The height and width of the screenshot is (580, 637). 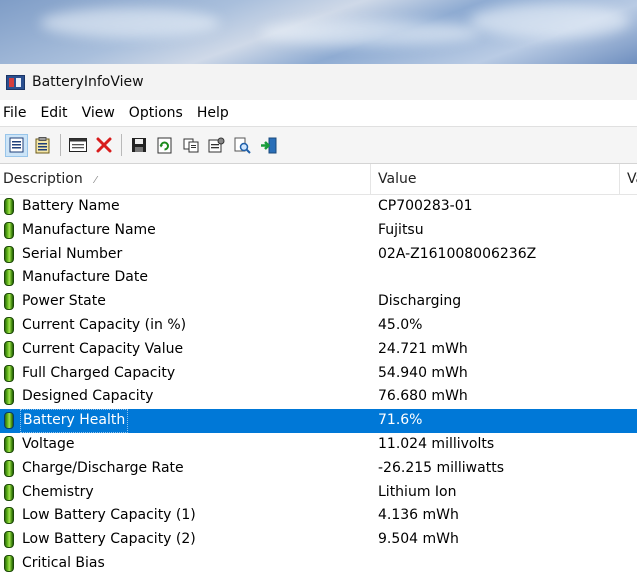 I want to click on exit-icon, so click(x=268, y=145).